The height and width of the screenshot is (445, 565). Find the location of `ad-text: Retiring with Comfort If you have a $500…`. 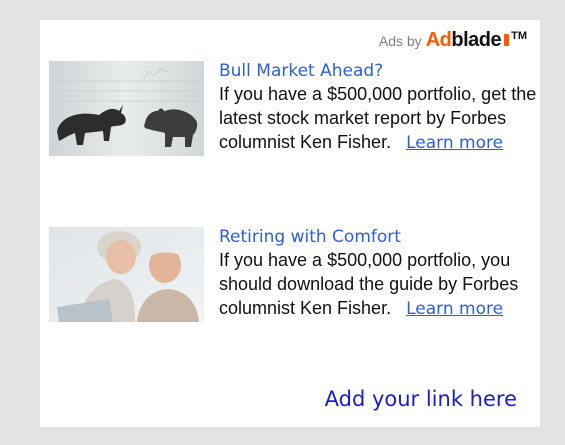

ad-text: Retiring with Comfort If you have a $500… is located at coordinates (378, 273).